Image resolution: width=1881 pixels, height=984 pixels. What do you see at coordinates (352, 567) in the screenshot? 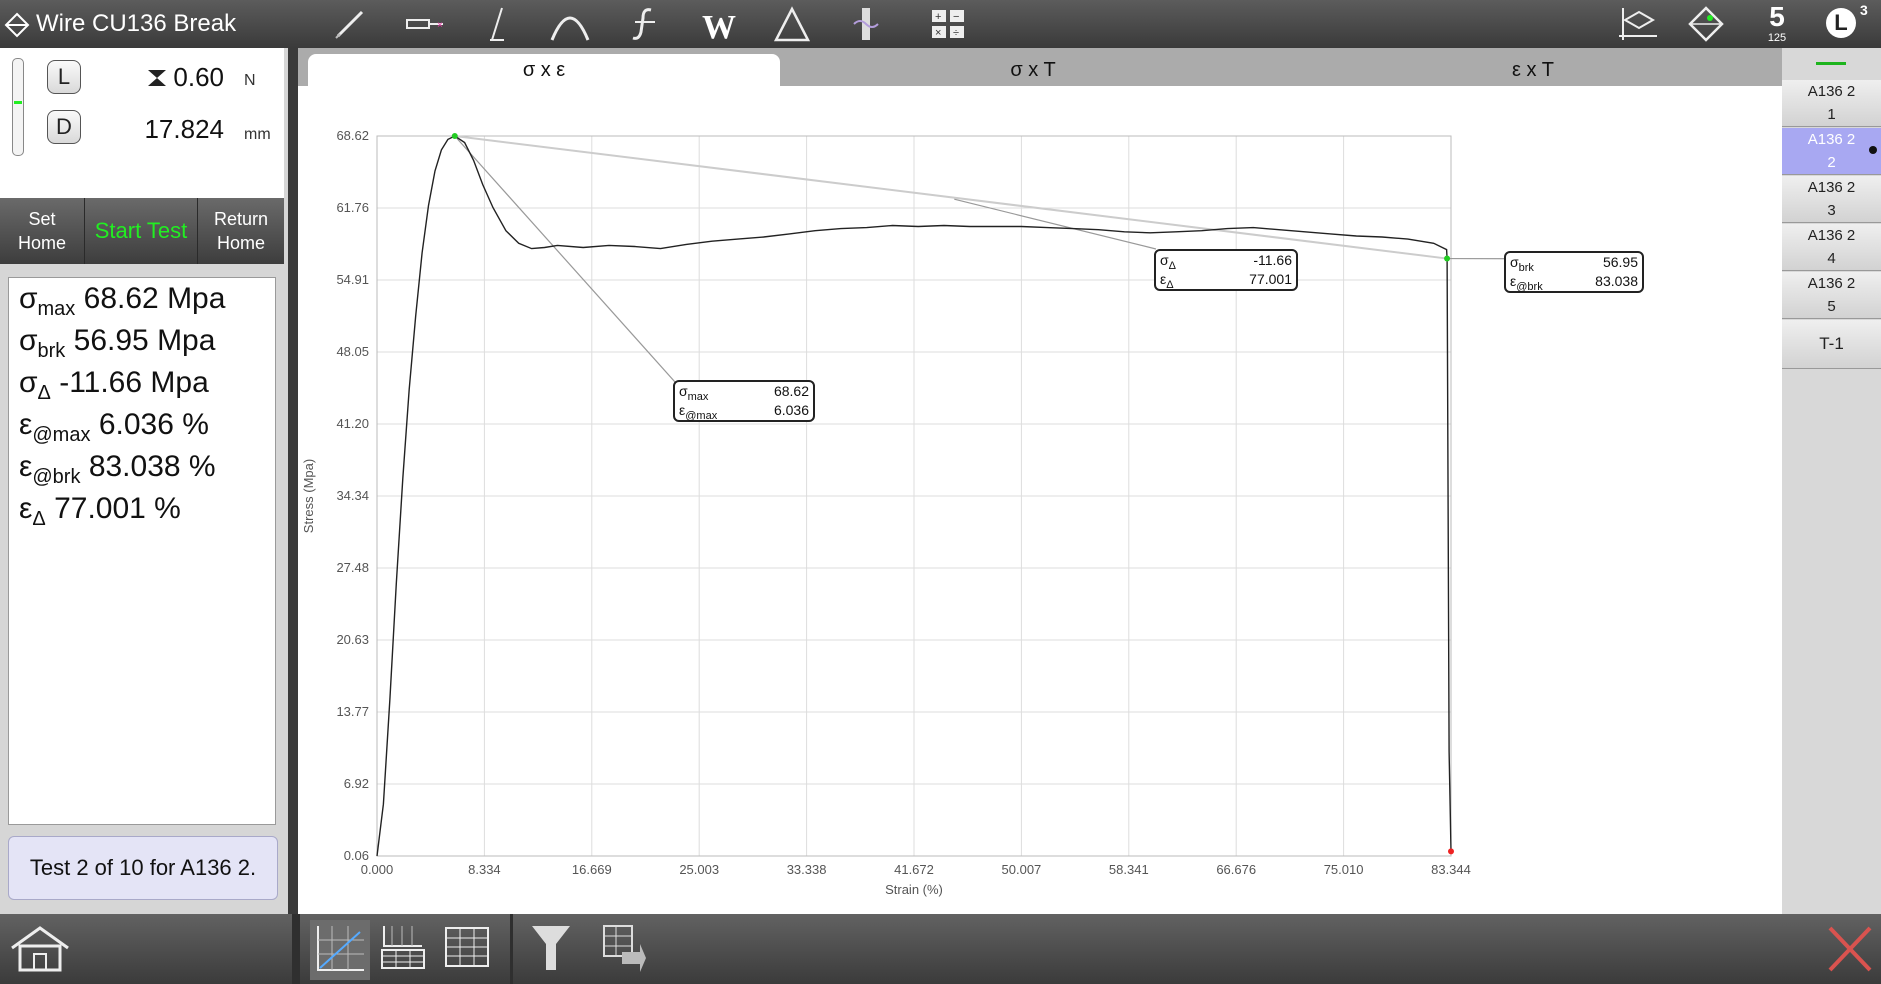
I see `y-tick-label: 27.48` at bounding box center [352, 567].